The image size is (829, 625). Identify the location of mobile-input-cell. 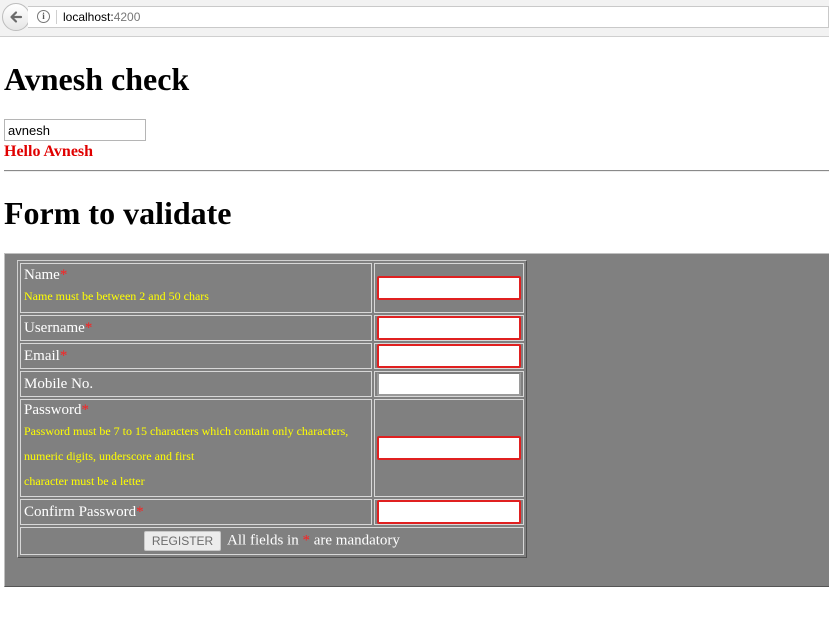
(449, 384).